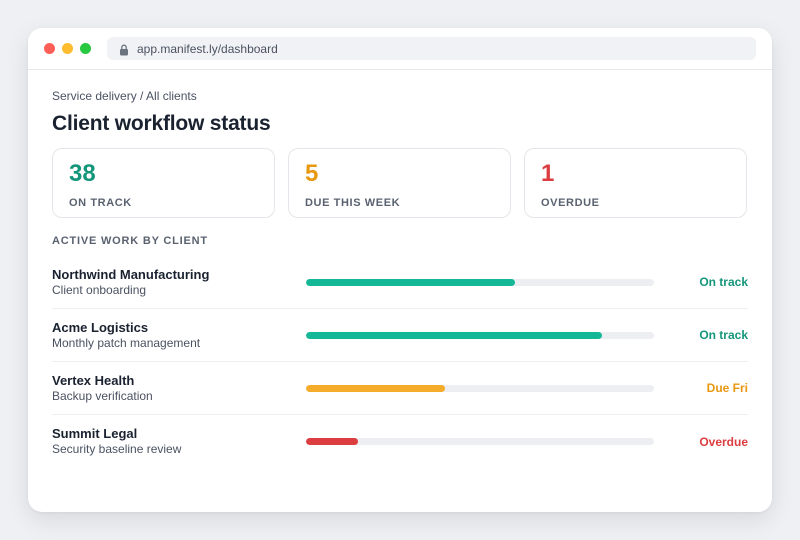  What do you see at coordinates (431, 48) in the screenshot?
I see `address-bar: app.manifest.ly/dashboard` at bounding box center [431, 48].